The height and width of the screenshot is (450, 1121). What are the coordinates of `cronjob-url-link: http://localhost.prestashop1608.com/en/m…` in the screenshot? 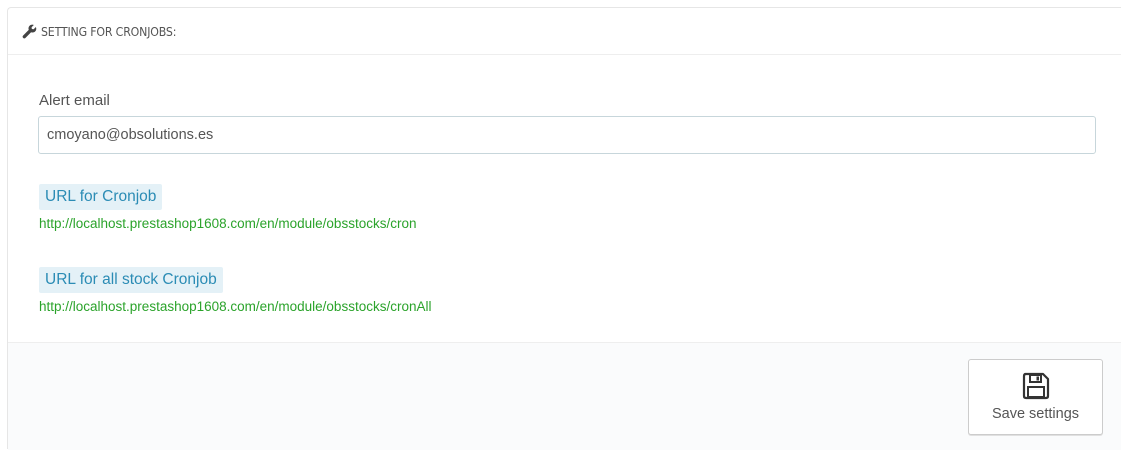 It's located at (227, 223).